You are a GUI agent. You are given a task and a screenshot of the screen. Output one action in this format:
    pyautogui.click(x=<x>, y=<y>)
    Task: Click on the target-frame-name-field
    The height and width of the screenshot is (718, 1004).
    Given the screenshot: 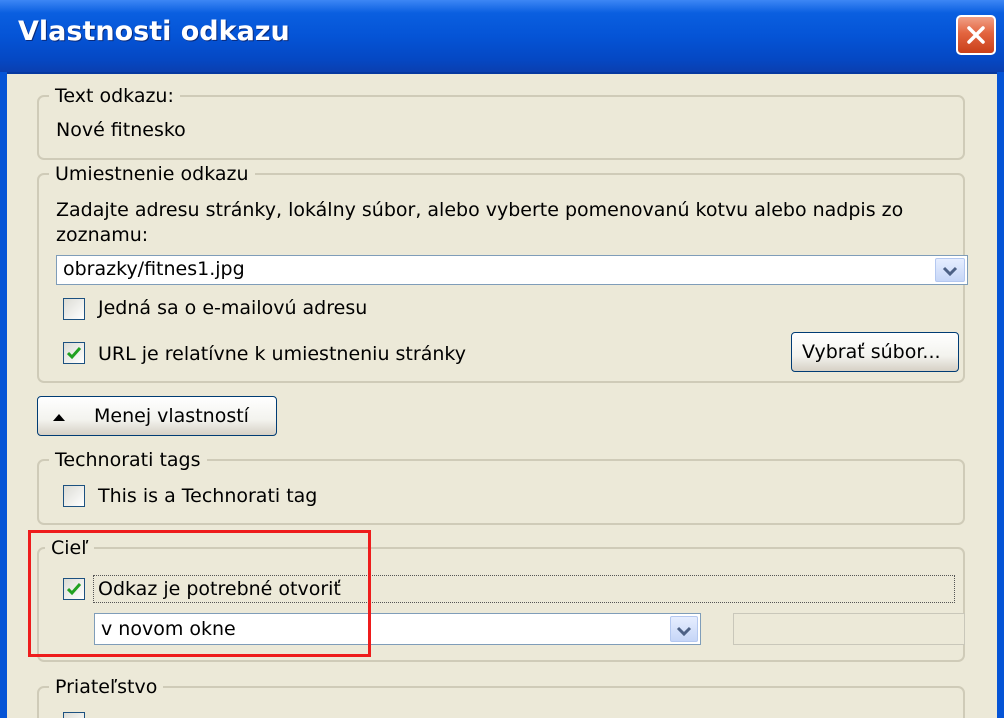 What is the action you would take?
    pyautogui.click(x=849, y=629)
    